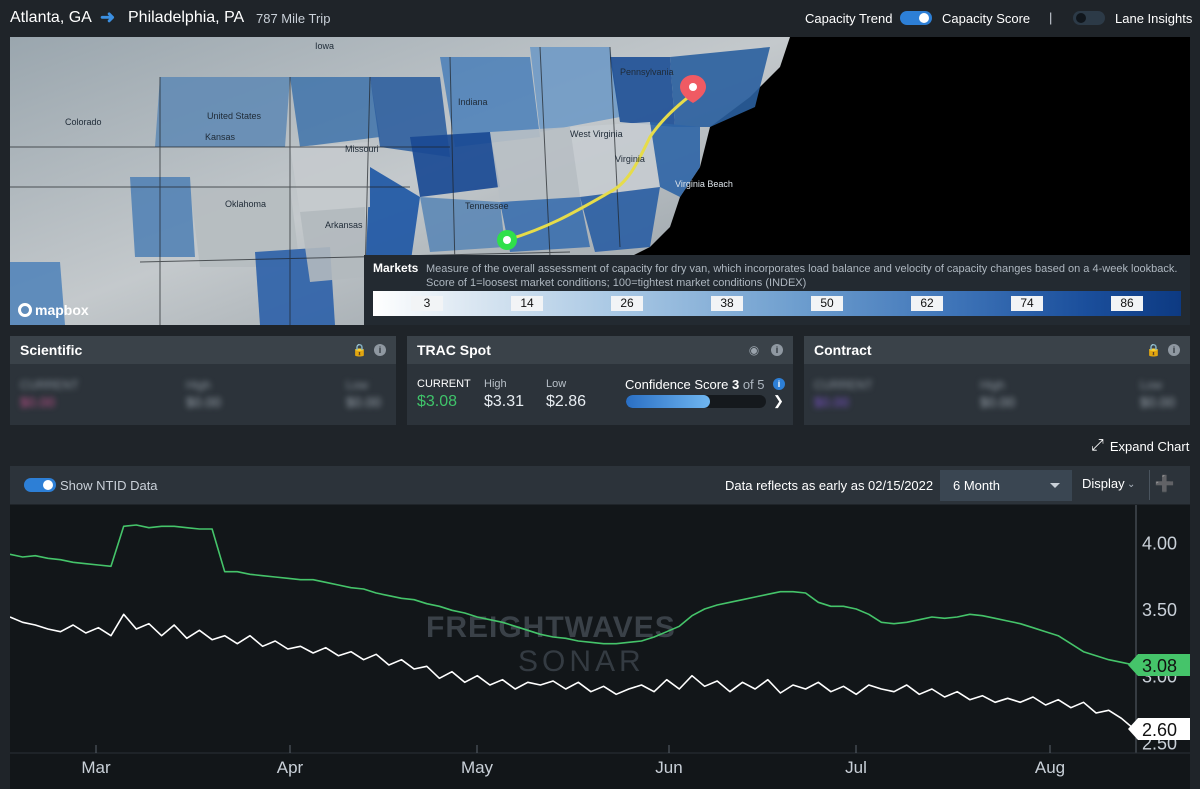 The width and height of the screenshot is (1200, 789). Describe the element at coordinates (581, 661) in the screenshot. I see `watermark-sonar: SONAR` at that location.